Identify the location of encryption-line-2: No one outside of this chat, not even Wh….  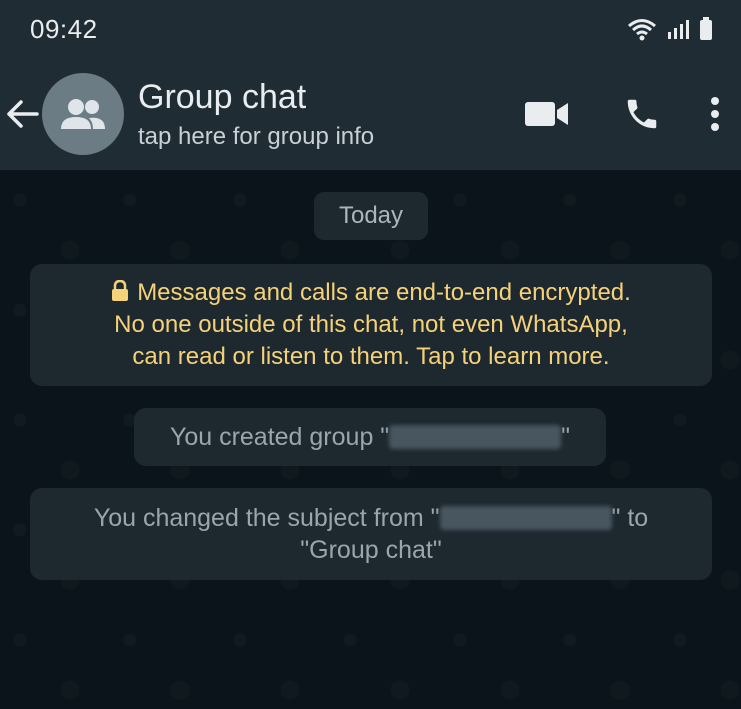
(371, 324).